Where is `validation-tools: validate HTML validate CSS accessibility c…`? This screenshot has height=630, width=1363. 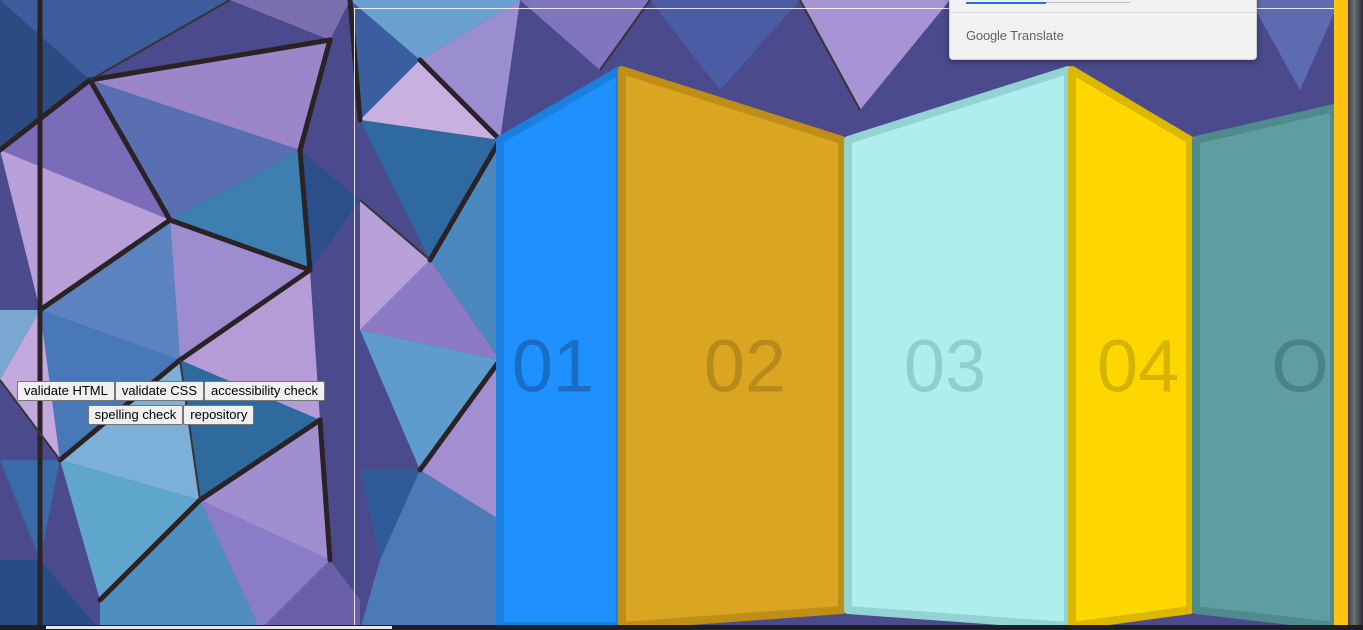
validation-tools: validate HTML validate CSS accessibility c… is located at coordinates (171, 403).